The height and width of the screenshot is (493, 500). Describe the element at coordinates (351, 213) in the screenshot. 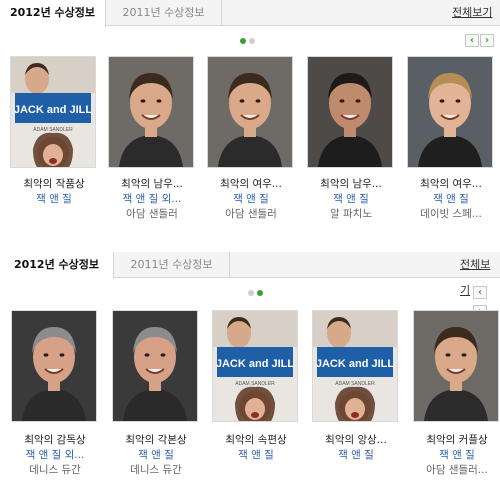

I see `person-name-link: 알 파치노` at that location.